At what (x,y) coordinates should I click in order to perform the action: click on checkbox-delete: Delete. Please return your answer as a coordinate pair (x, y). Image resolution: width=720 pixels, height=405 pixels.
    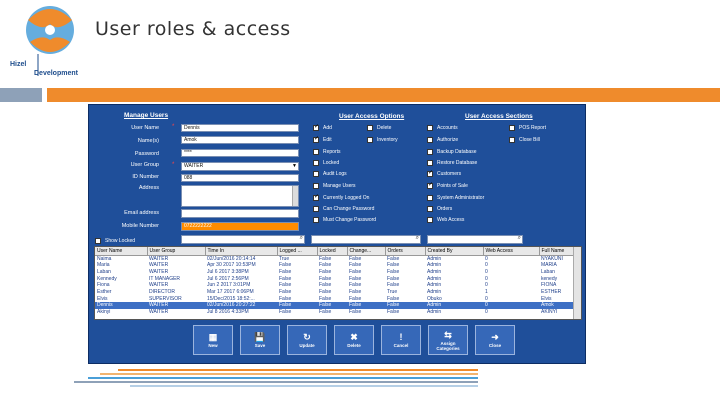
    Looking at the image, I should click on (379, 128).